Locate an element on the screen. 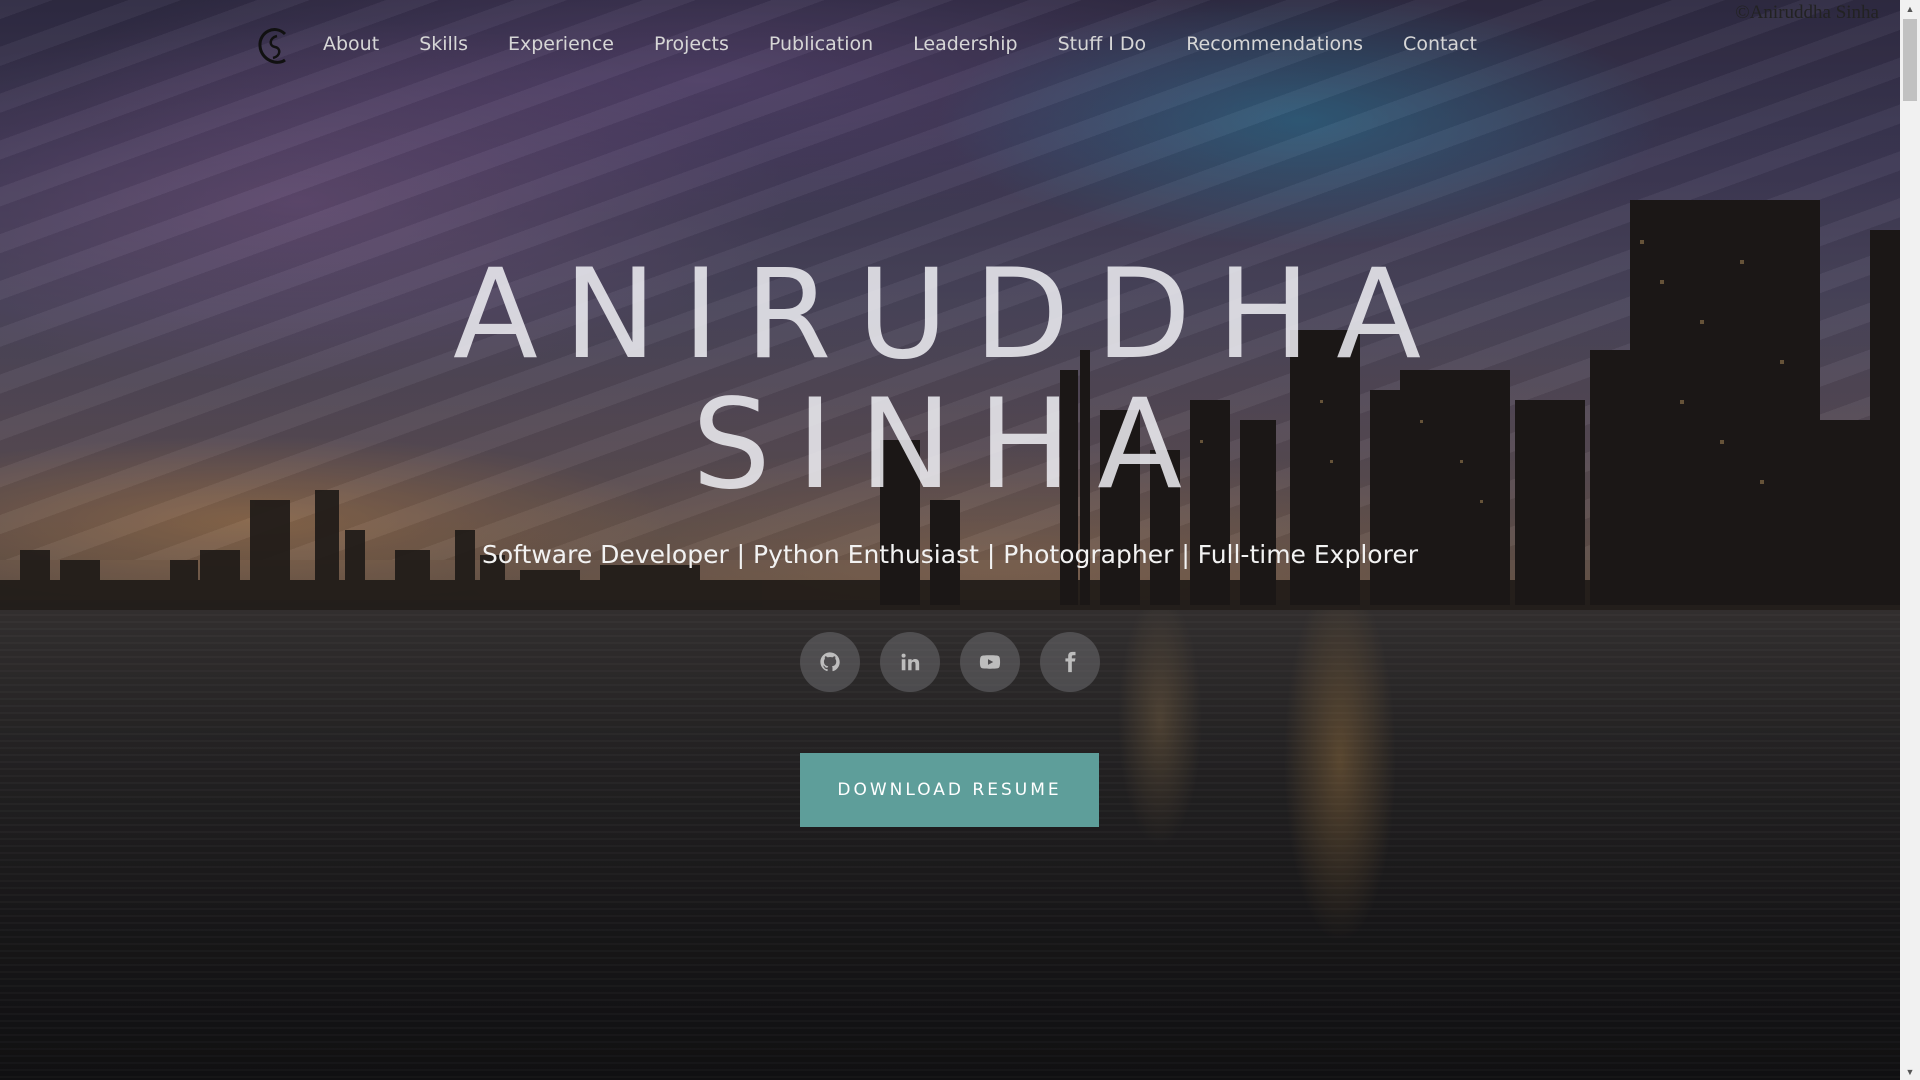  linkedin-icon is located at coordinates (910, 662).